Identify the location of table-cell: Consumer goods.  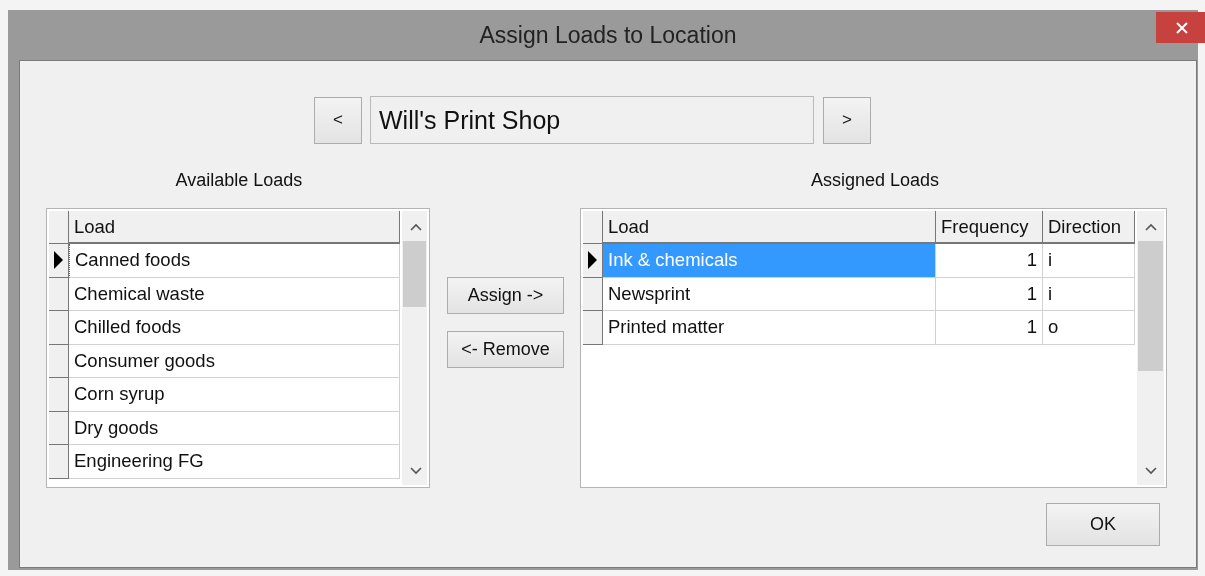
(234, 361).